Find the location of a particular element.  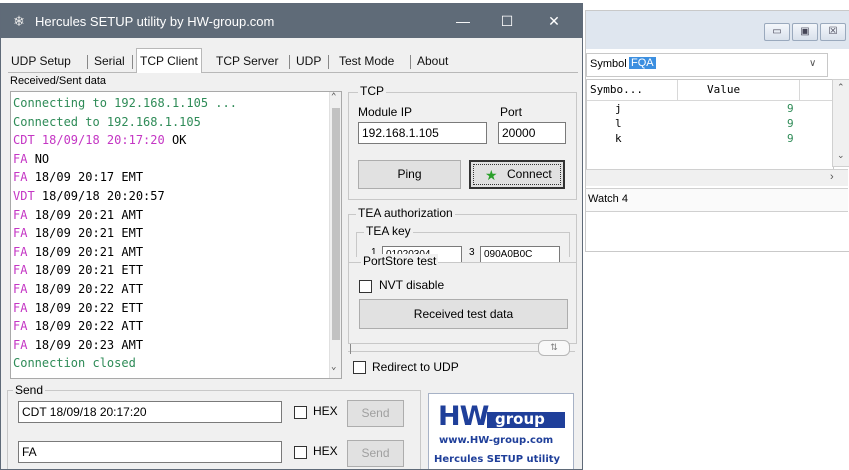

close-button: ✕ is located at coordinates (554, 21).